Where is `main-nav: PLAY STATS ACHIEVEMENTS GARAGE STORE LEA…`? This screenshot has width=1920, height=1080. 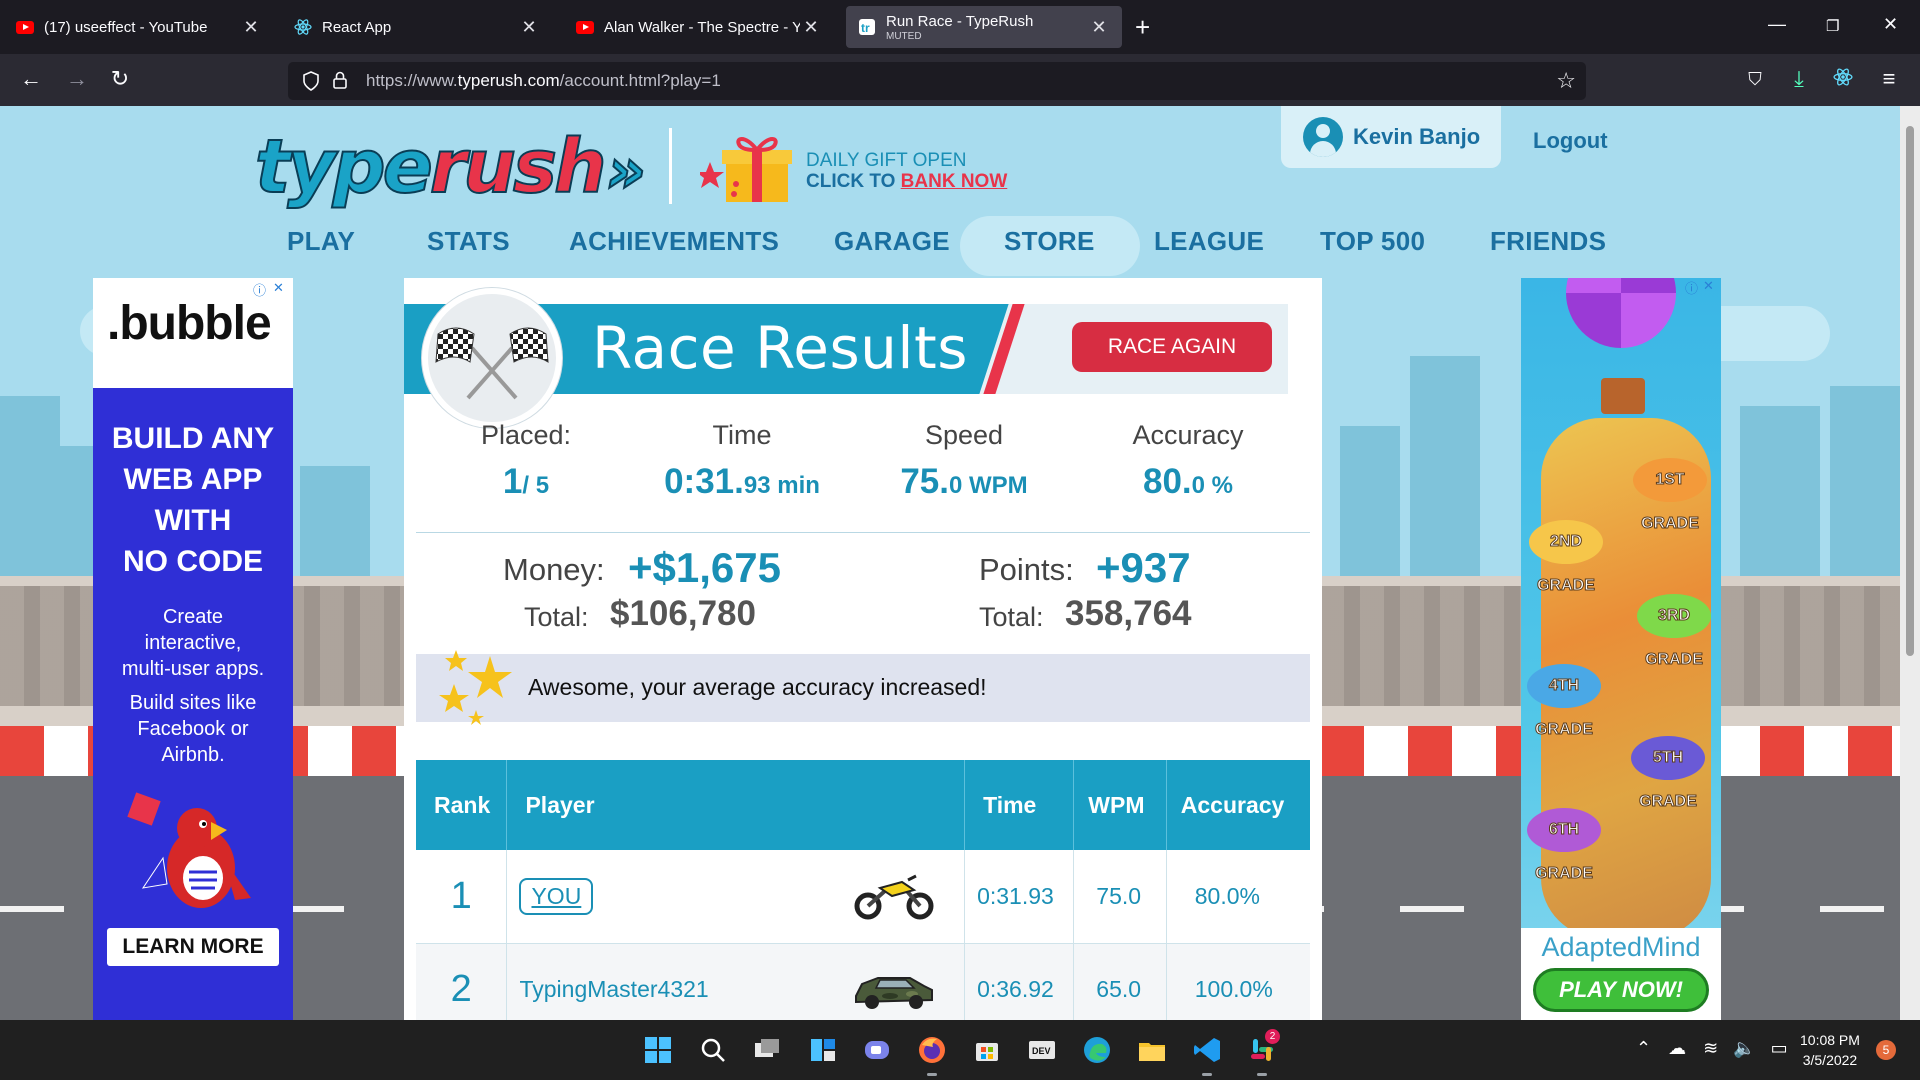
main-nav: PLAY STATS ACHIEVEMENTS GARAGE STORE LEA… is located at coordinates (950, 246).